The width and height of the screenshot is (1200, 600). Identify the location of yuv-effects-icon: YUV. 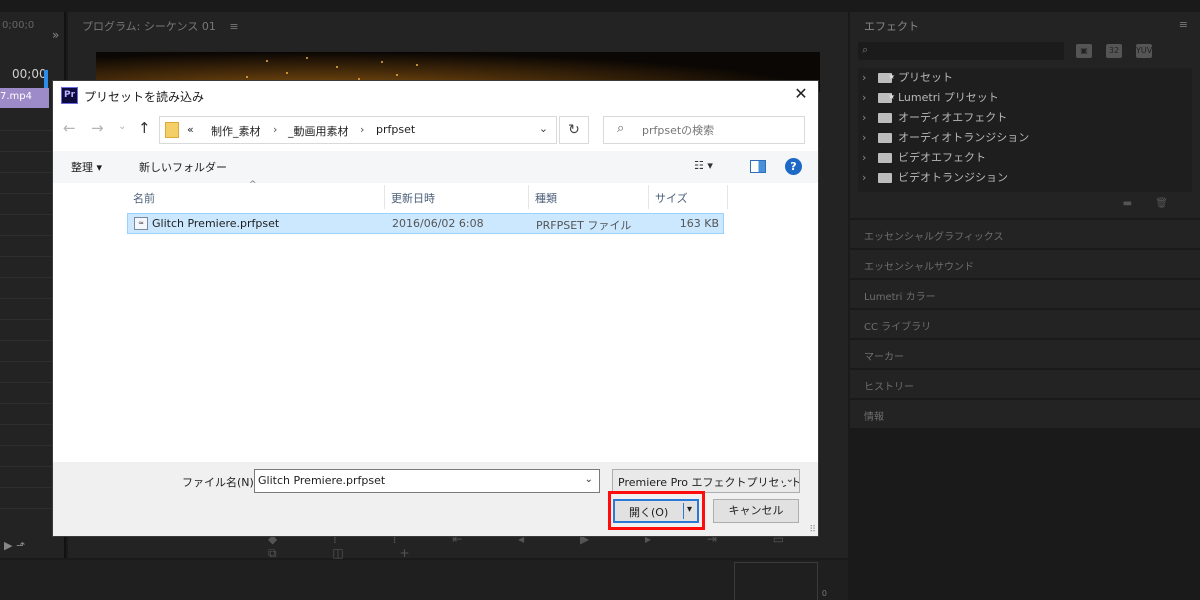
(1144, 51).